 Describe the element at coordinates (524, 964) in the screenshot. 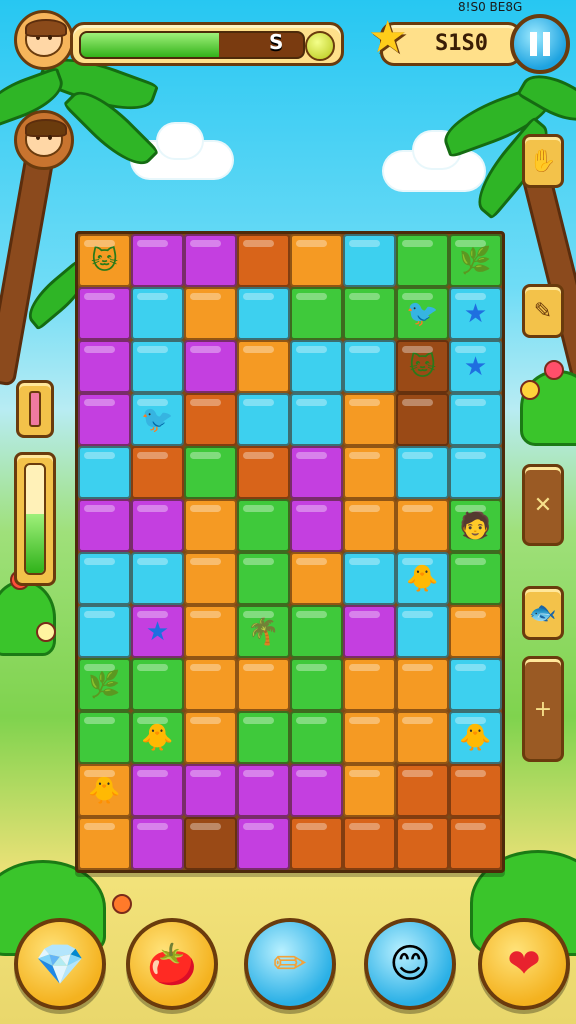

I see `heart-life-button: ❤` at that location.